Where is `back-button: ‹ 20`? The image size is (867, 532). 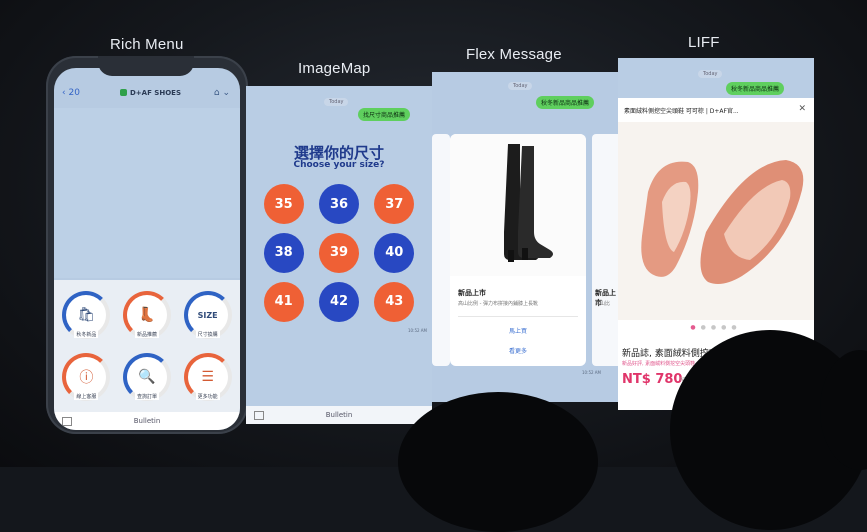
back-button: ‹ 20 is located at coordinates (71, 93).